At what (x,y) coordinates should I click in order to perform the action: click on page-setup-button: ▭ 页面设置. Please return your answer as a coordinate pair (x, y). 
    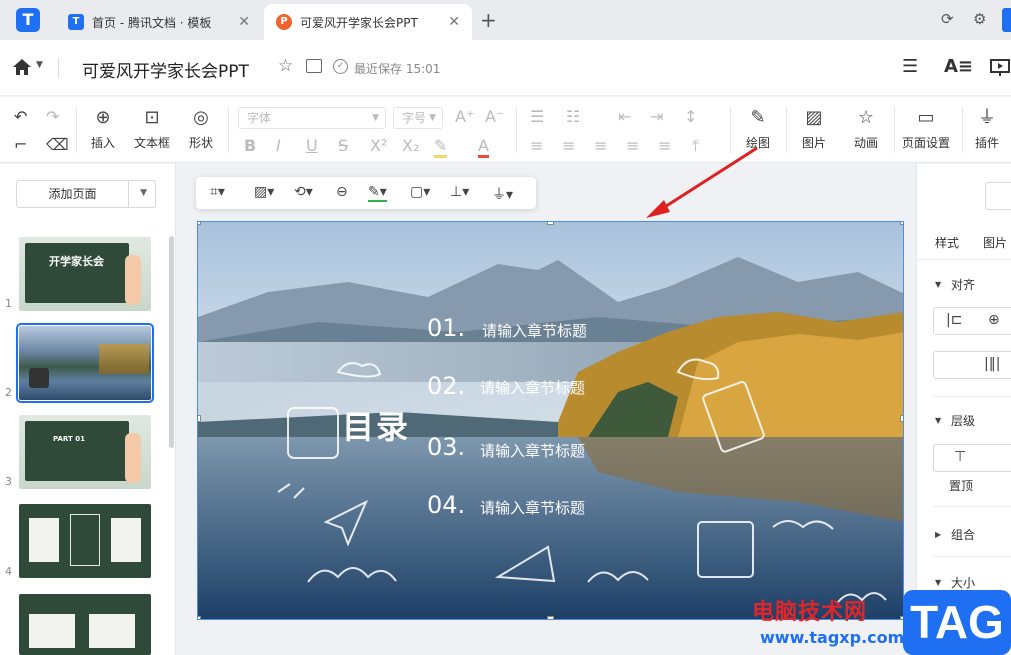
    Looking at the image, I should click on (926, 129).